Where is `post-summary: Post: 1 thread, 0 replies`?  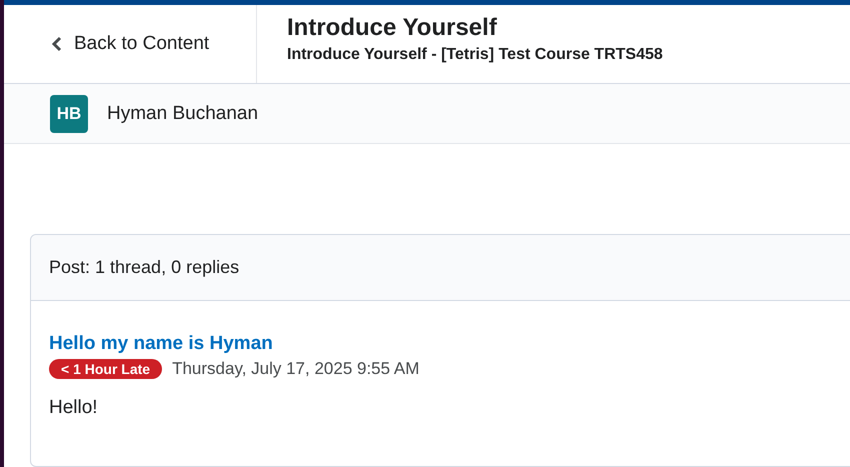
post-summary: Post: 1 thread, 0 replies is located at coordinates (144, 267).